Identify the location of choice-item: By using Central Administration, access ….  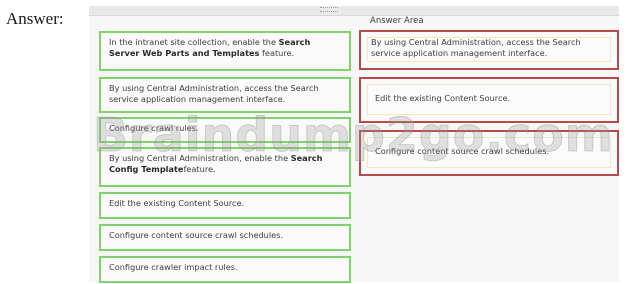
(225, 95).